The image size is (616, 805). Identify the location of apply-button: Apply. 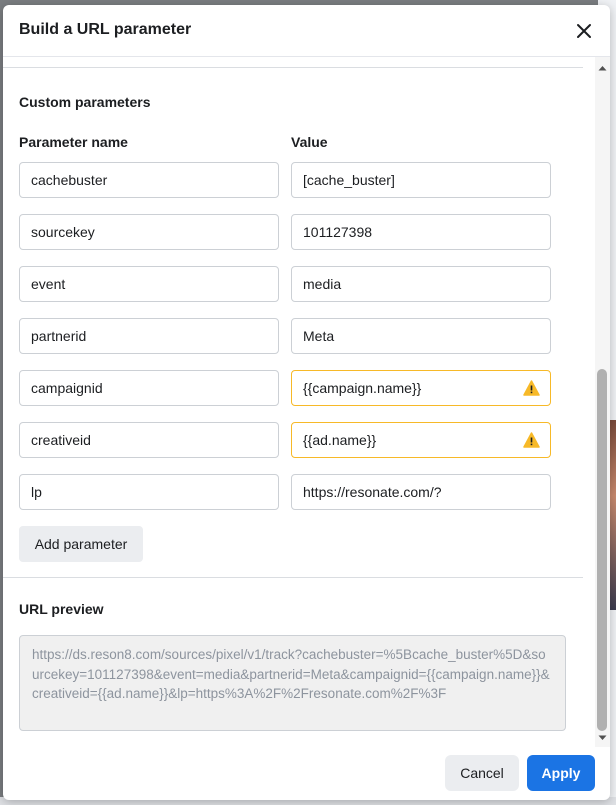
(561, 773).